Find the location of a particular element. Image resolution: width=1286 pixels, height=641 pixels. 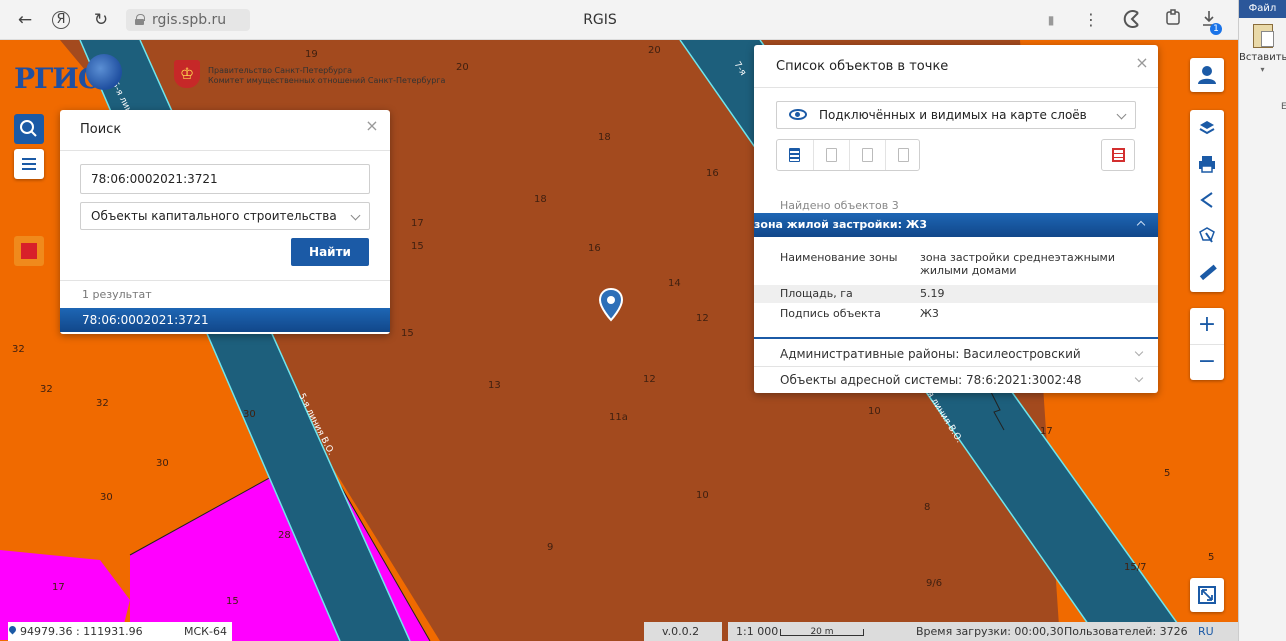

bookmark-icon: ▮ is located at coordinates (1051, 20).